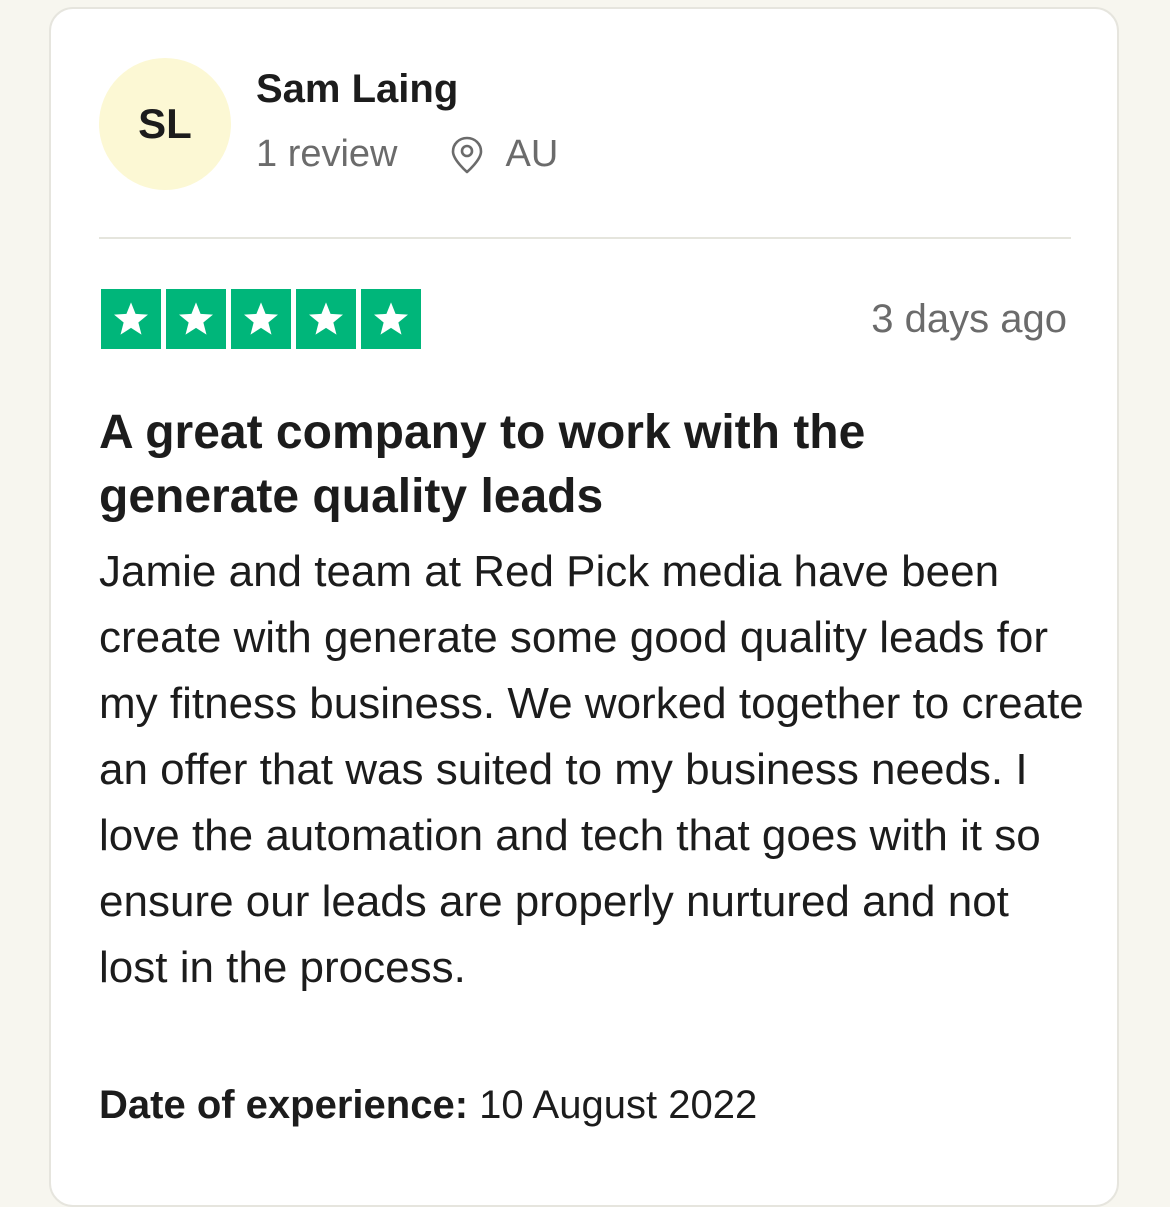 This screenshot has height=1207, width=1170. I want to click on star-rating, so click(261, 319).